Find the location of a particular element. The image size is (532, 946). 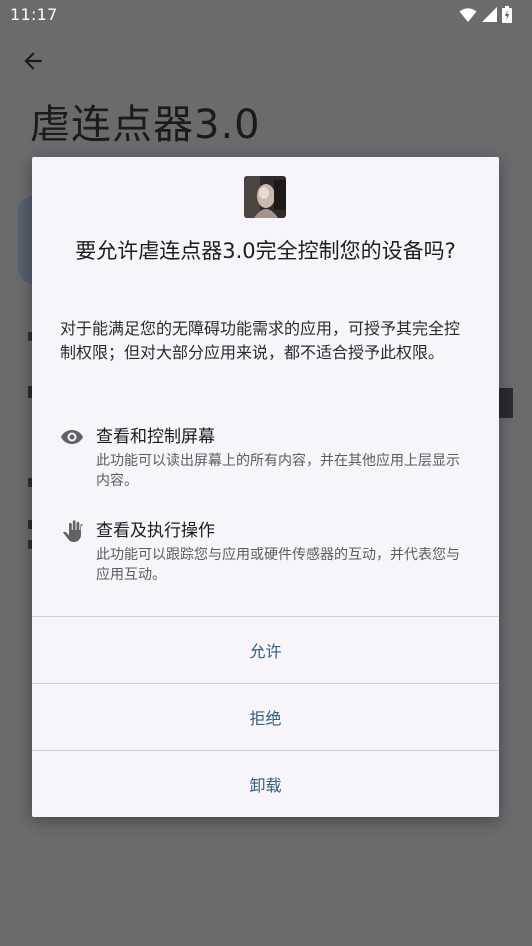

dialog-title: 要允许虐连点器3.0完全控制您的设备吗? is located at coordinates (265, 251).